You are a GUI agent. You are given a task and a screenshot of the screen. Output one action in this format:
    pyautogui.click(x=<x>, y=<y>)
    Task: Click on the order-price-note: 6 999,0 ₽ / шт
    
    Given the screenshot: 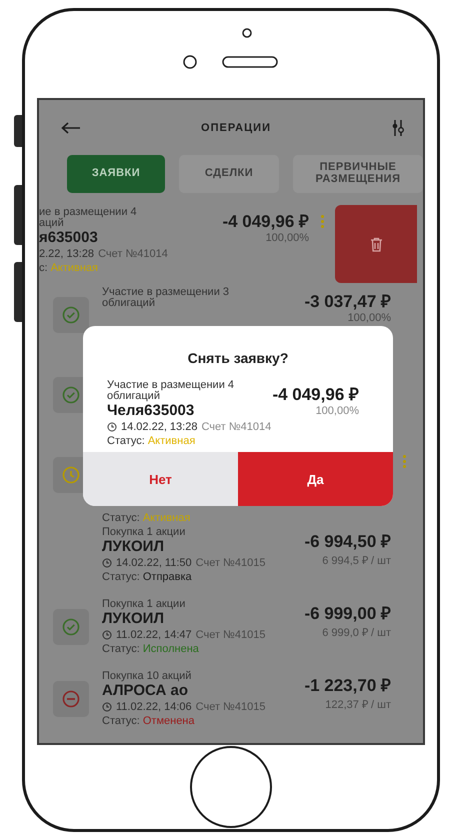 What is the action you would take?
    pyautogui.click(x=356, y=632)
    